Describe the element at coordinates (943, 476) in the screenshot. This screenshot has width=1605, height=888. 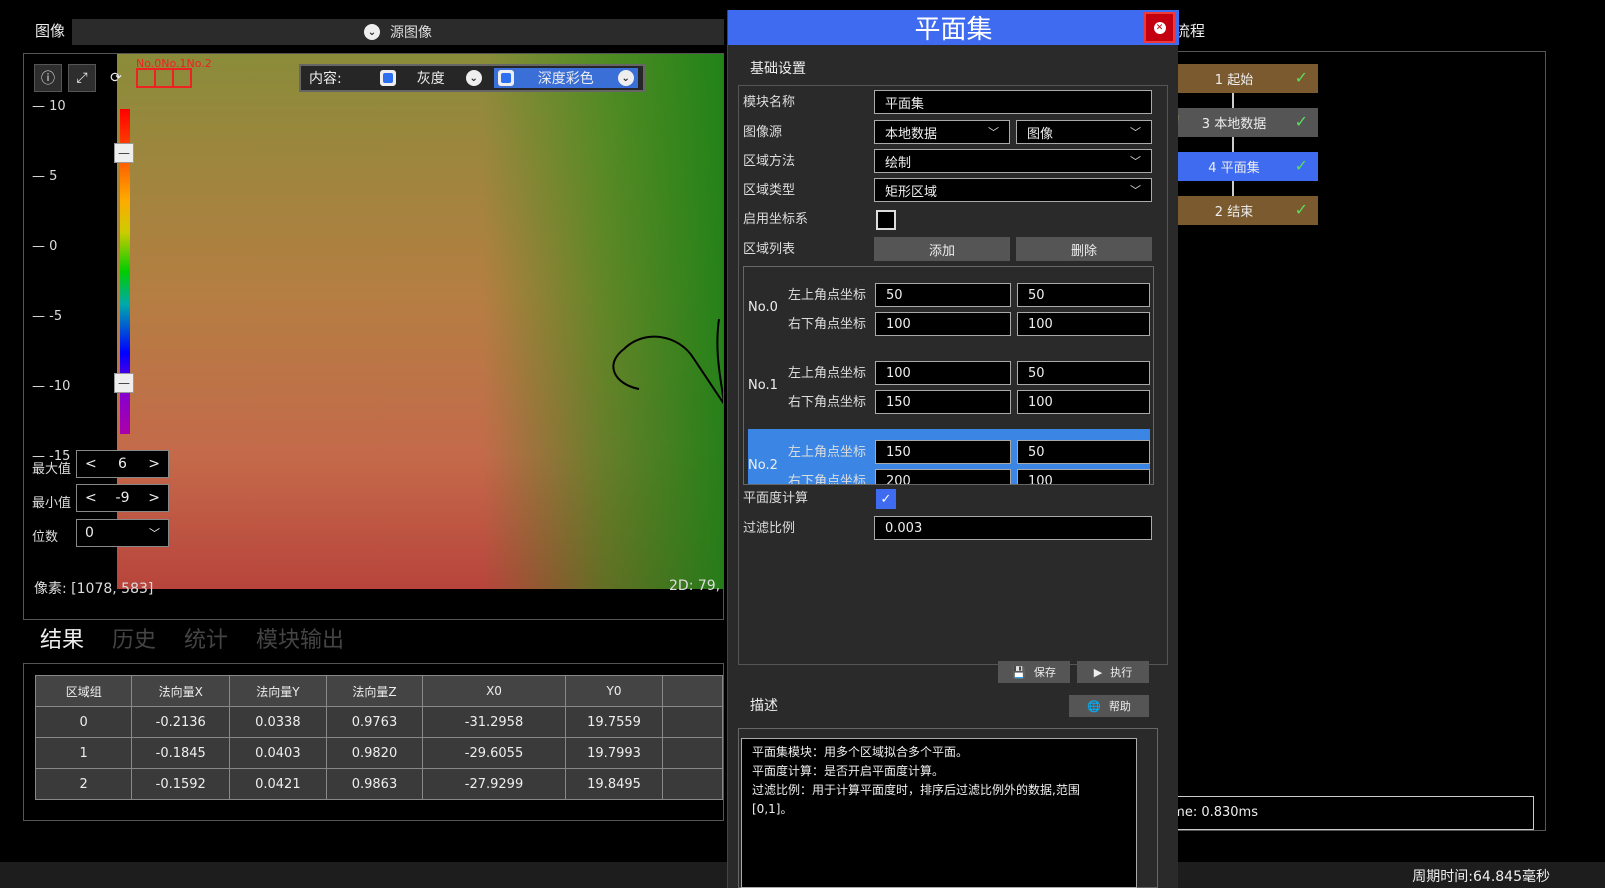
I see `bottom-right-x-input: 200` at that location.